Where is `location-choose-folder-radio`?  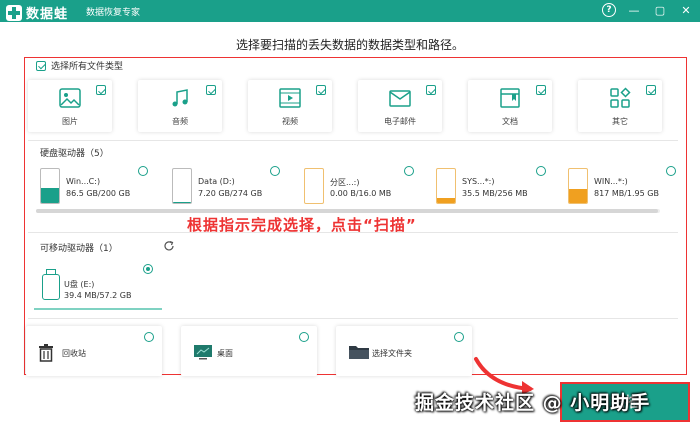 location-choose-folder-radio is located at coordinates (459, 337).